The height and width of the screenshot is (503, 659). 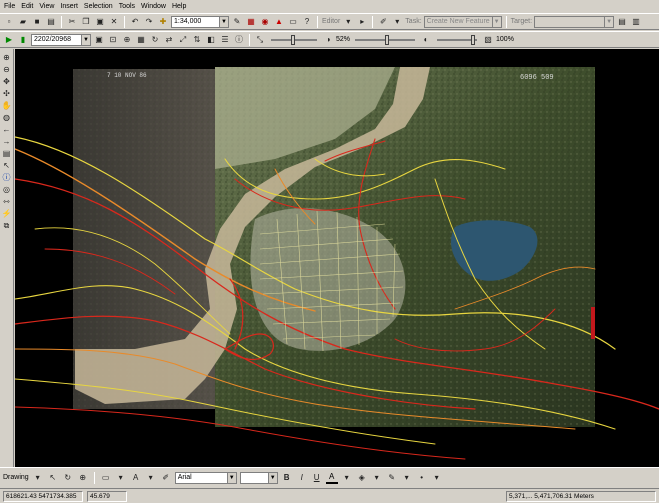 I want to click on new-document-icon: ▫, so click(x=9, y=22).